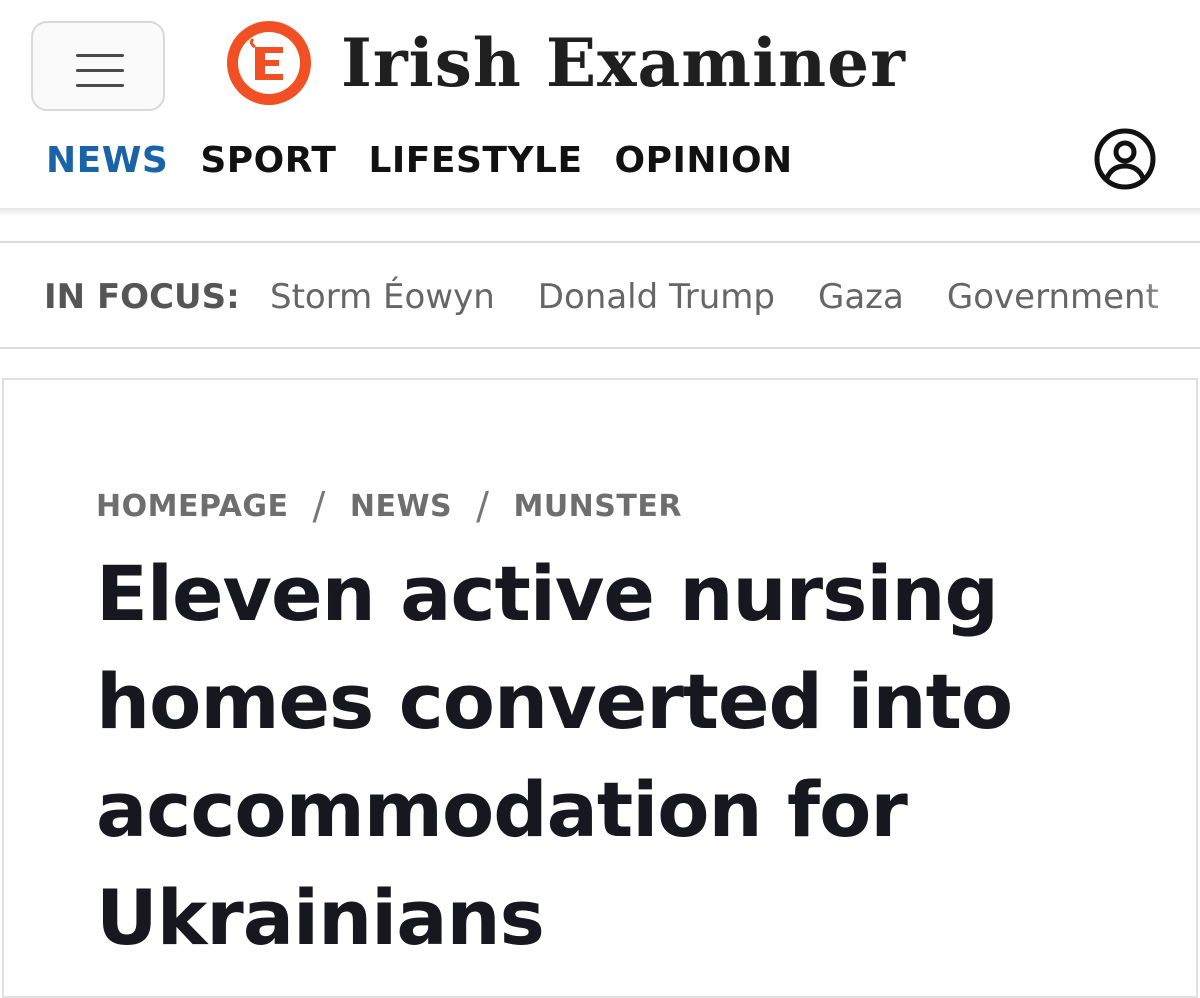  I want to click on focus-topic-government: Government, so click(1053, 297).